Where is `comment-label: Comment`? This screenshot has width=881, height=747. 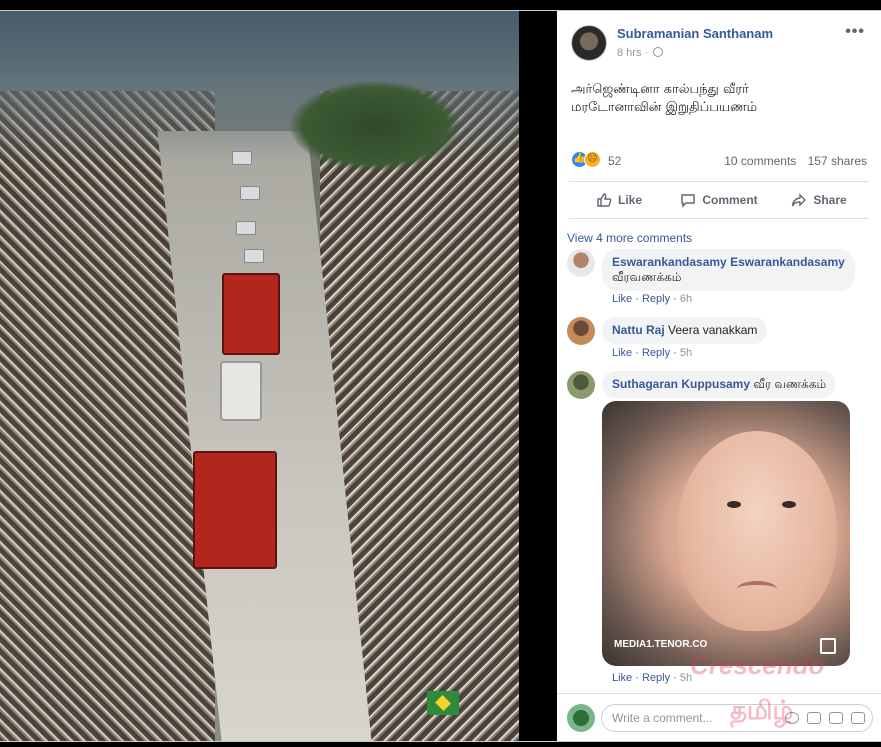
comment-label: Comment is located at coordinates (730, 200).